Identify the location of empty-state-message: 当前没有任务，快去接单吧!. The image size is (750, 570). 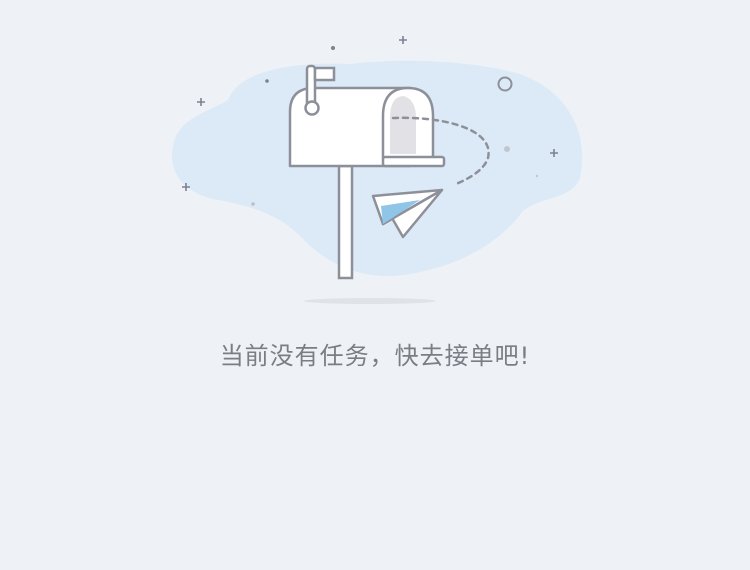
(375, 356).